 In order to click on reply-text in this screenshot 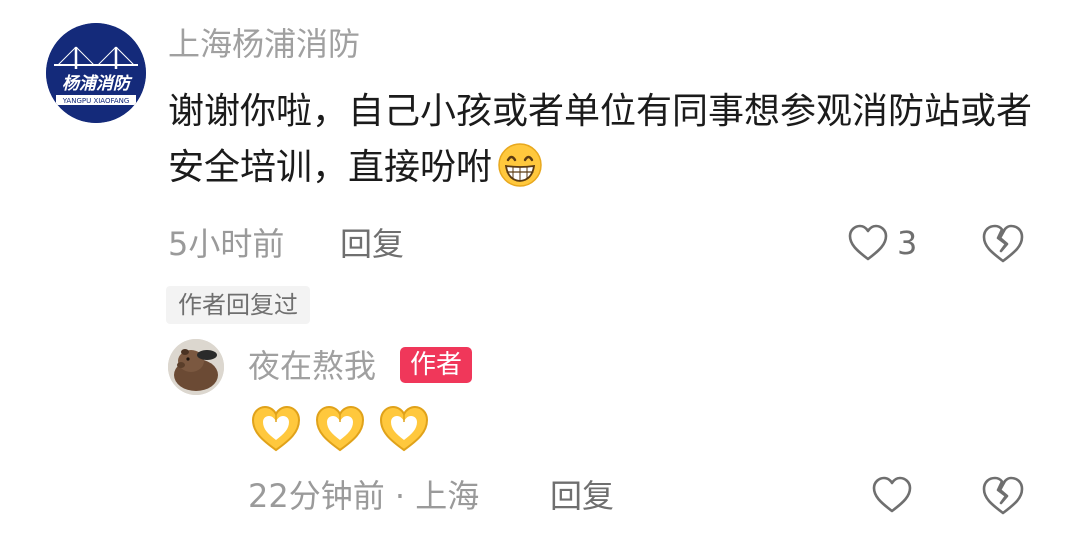, I will do `click(340, 428)`.